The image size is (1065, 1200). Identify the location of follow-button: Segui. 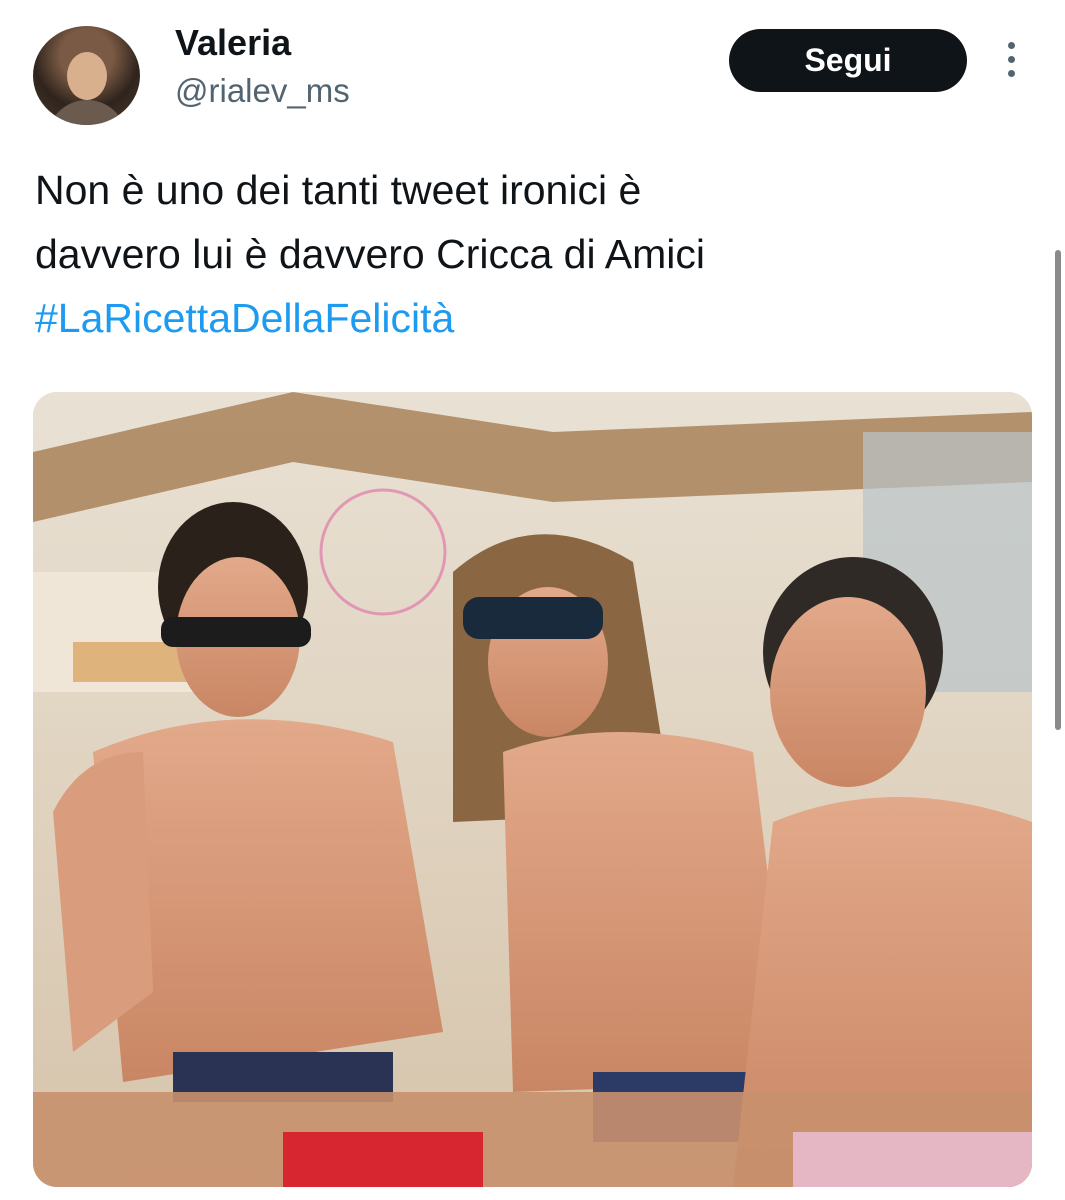
(848, 60).